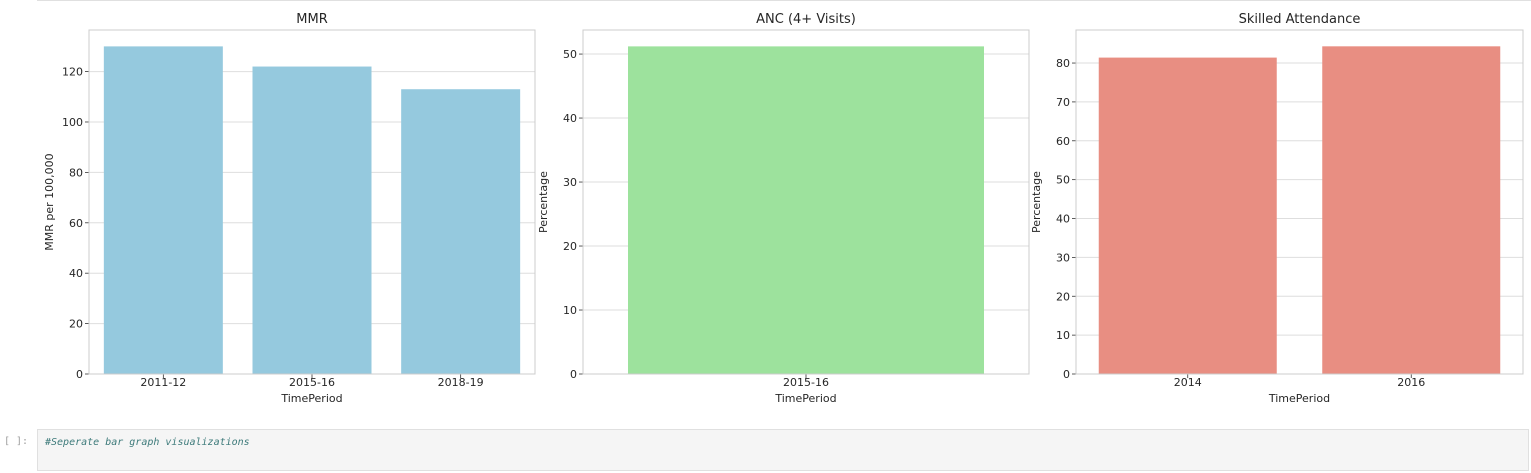  What do you see at coordinates (806, 19) in the screenshot?
I see `anc-chart-title: ANC (4+ Visits)` at bounding box center [806, 19].